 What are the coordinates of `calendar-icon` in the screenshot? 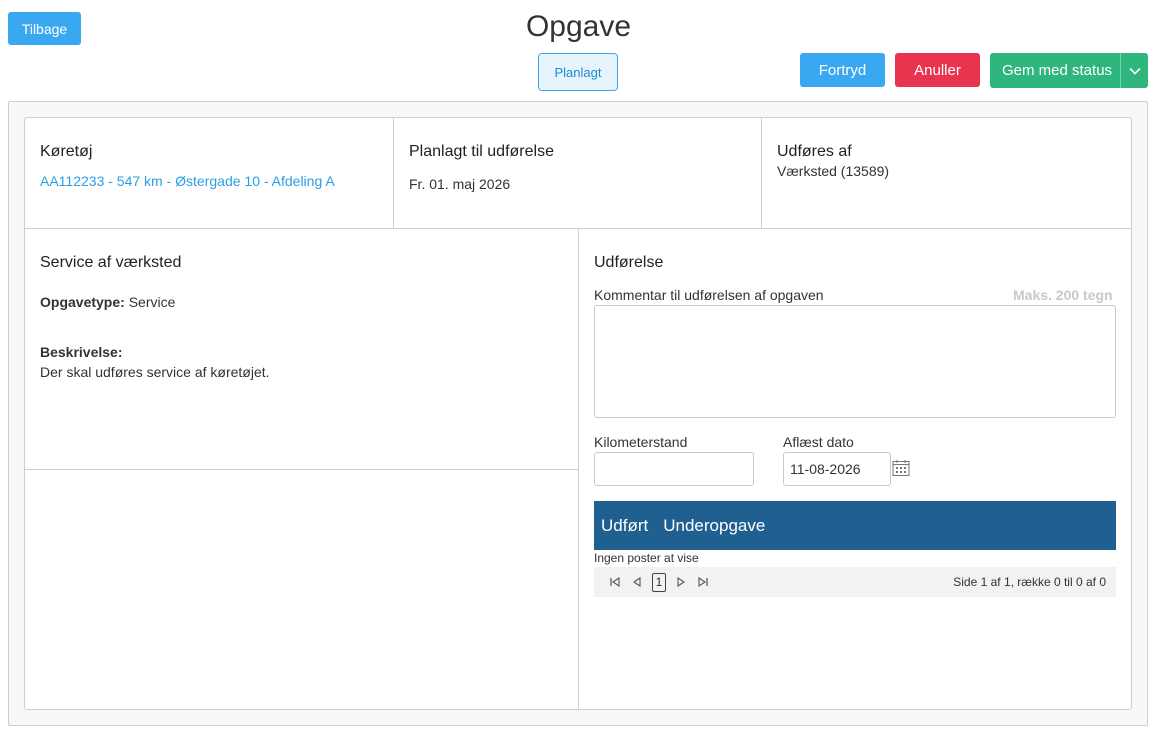 It's located at (901, 469).